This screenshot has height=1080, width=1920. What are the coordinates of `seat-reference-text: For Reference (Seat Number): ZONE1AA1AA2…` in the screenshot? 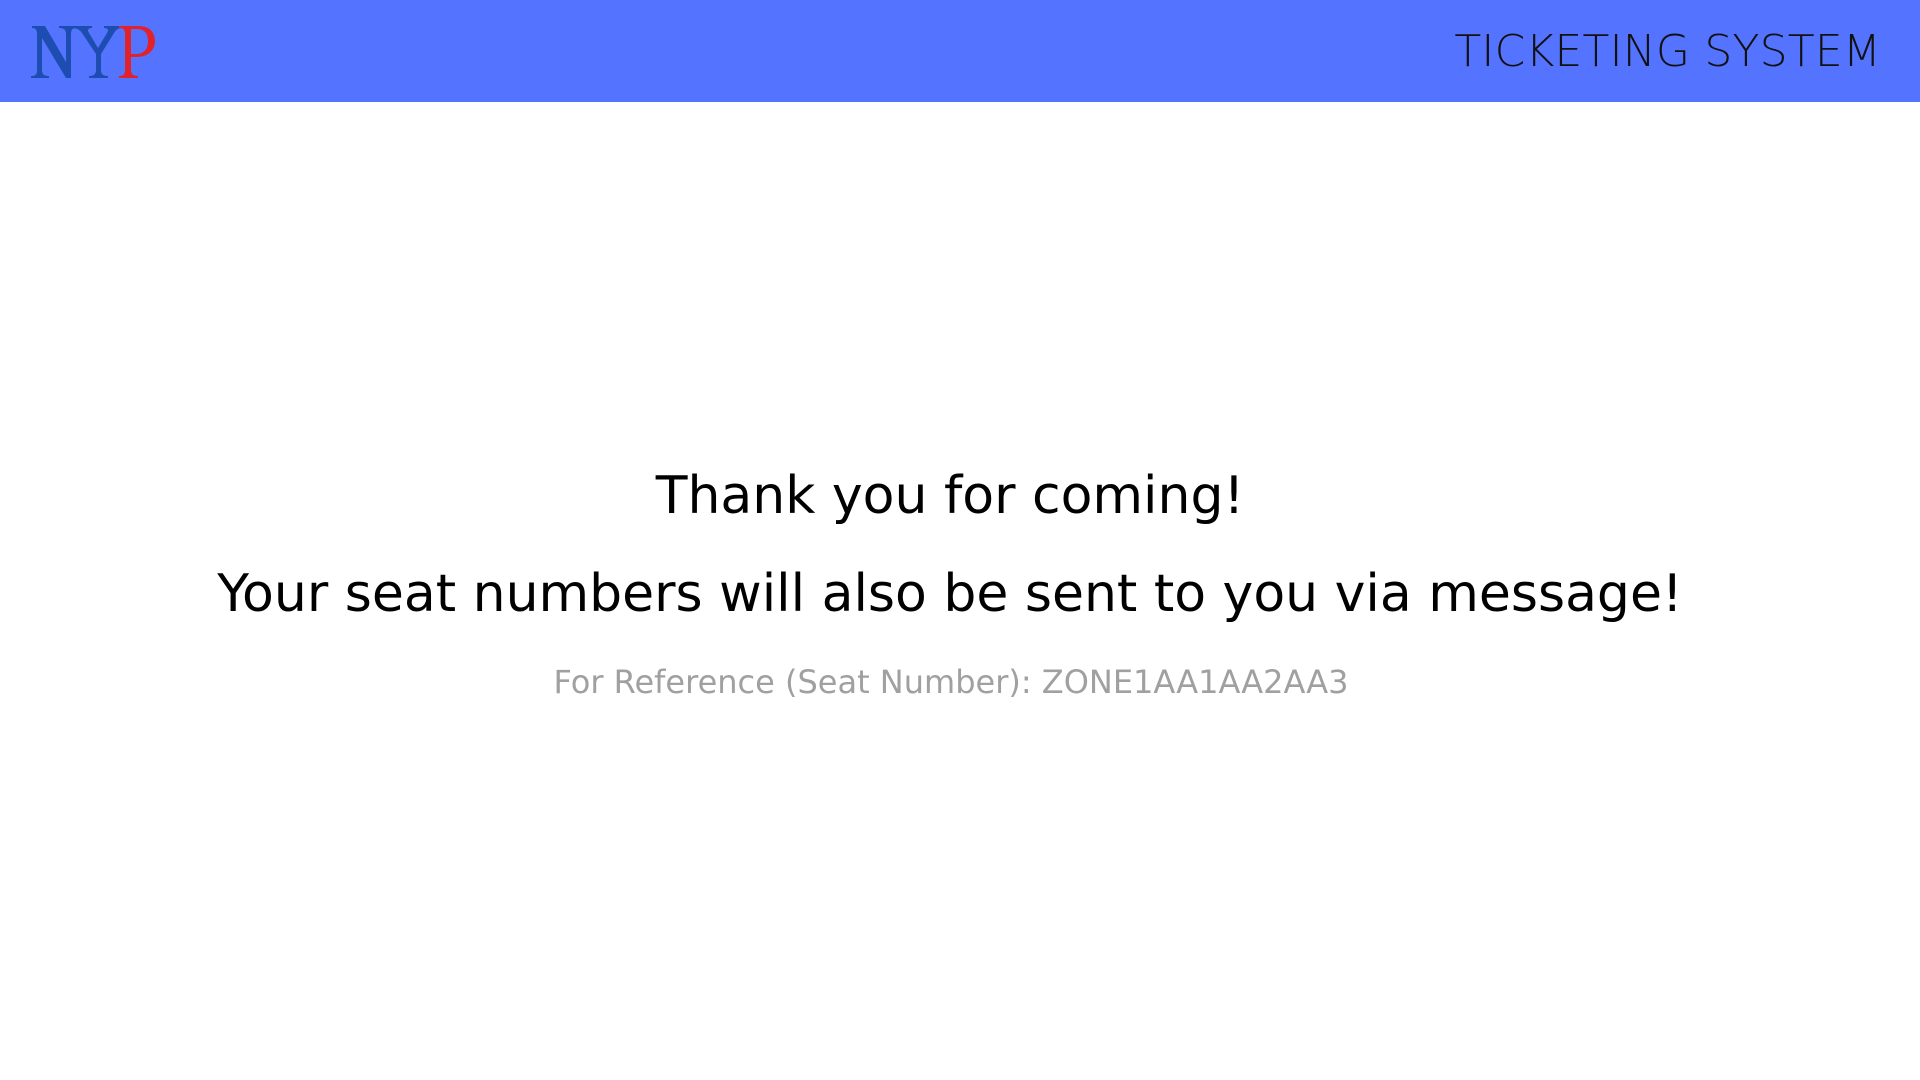 It's located at (951, 682).